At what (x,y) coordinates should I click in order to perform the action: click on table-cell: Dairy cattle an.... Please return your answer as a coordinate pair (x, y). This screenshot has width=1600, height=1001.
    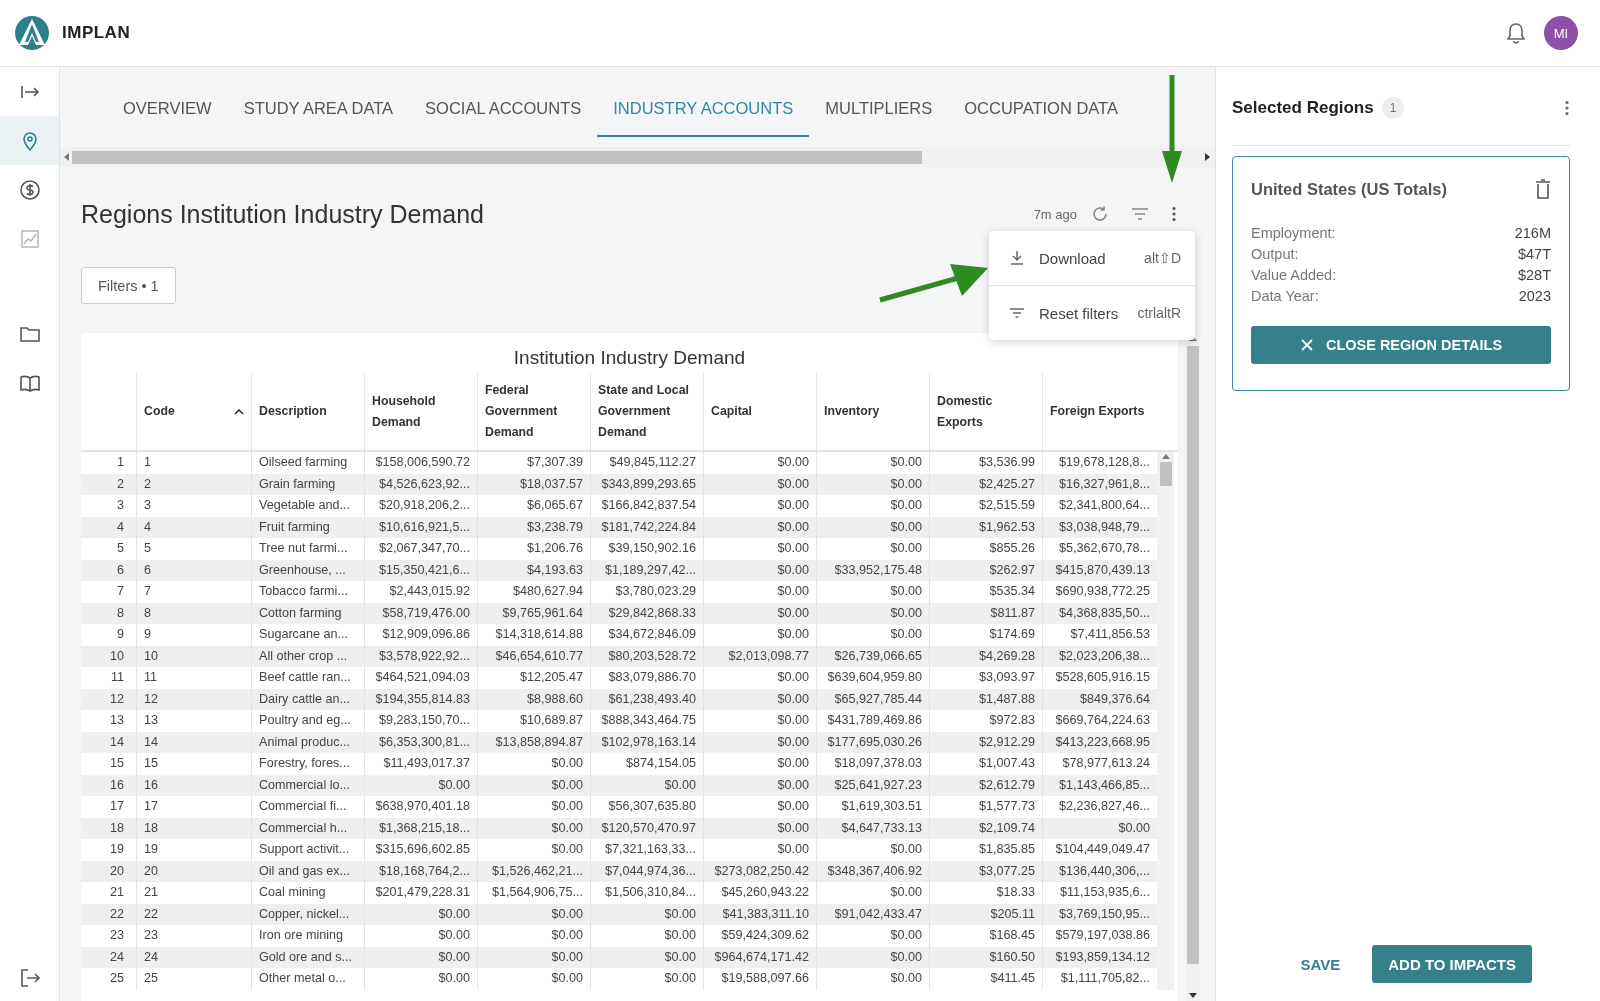
    Looking at the image, I should click on (307, 699).